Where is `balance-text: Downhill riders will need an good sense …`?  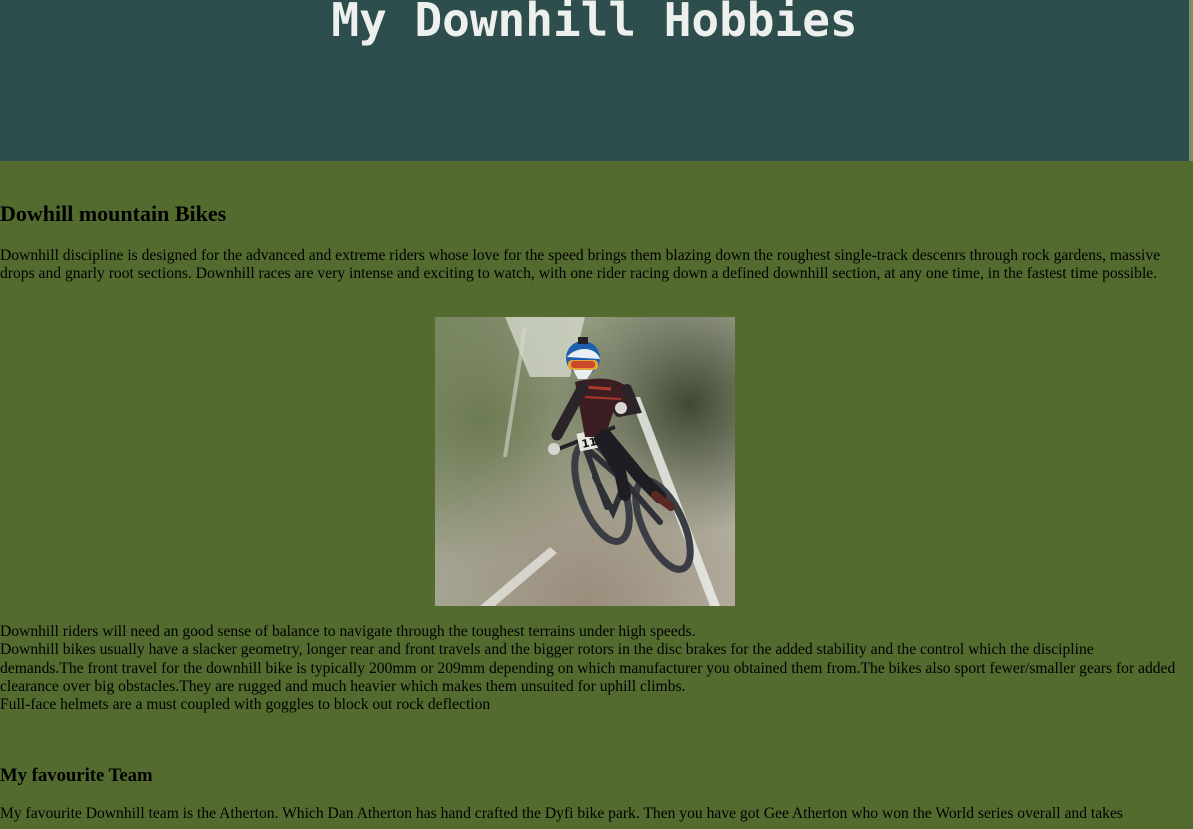
balance-text: Downhill riders will need an good sense … is located at coordinates (348, 631).